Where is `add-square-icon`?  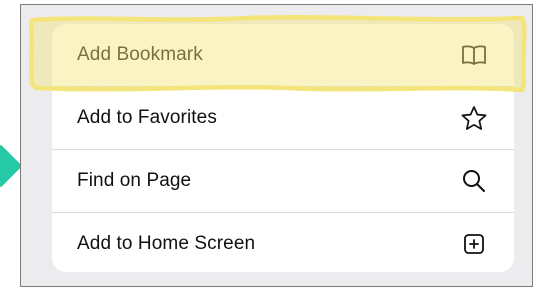 add-square-icon is located at coordinates (474, 244).